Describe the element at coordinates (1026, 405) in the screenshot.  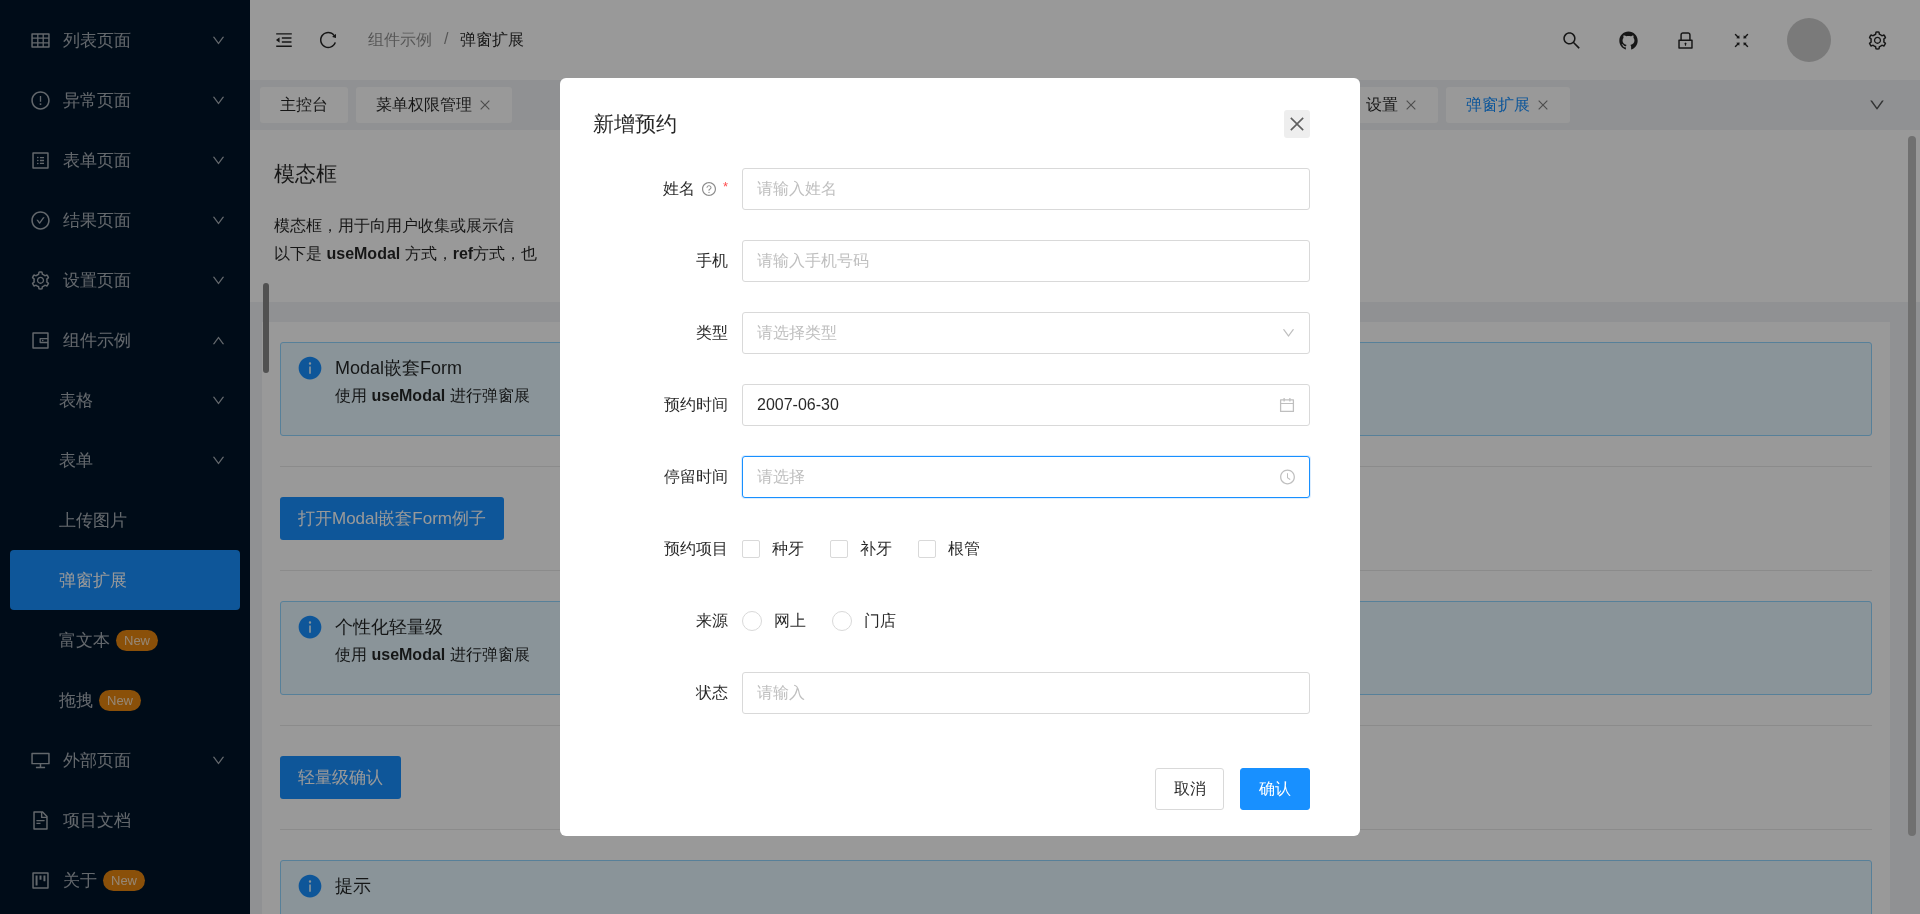
I see `date-field: 2007-06-30` at that location.